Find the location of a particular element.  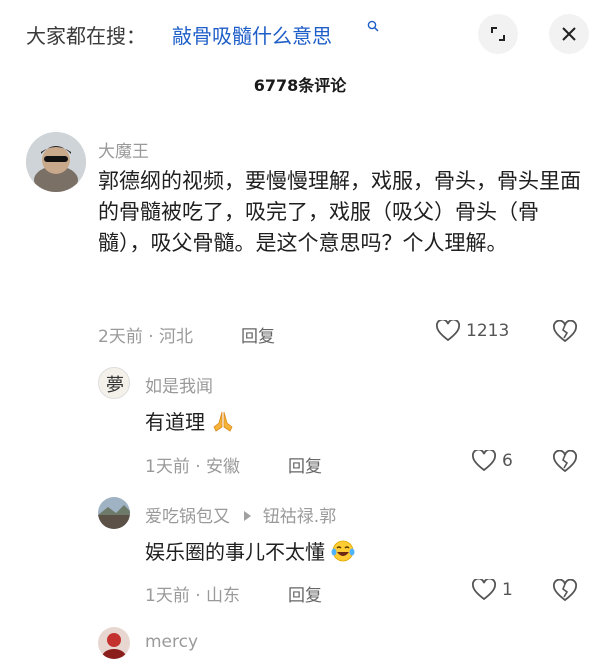

expand-icon is located at coordinates (498, 34).